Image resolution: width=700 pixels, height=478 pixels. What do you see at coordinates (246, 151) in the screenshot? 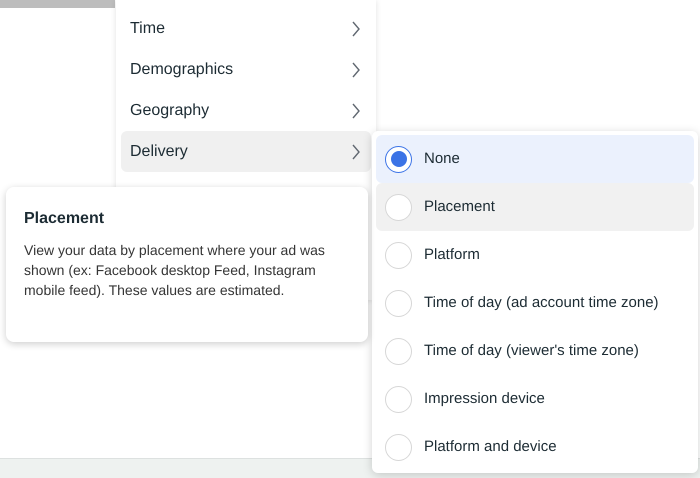
I see `menu-item: Delivery` at bounding box center [246, 151].